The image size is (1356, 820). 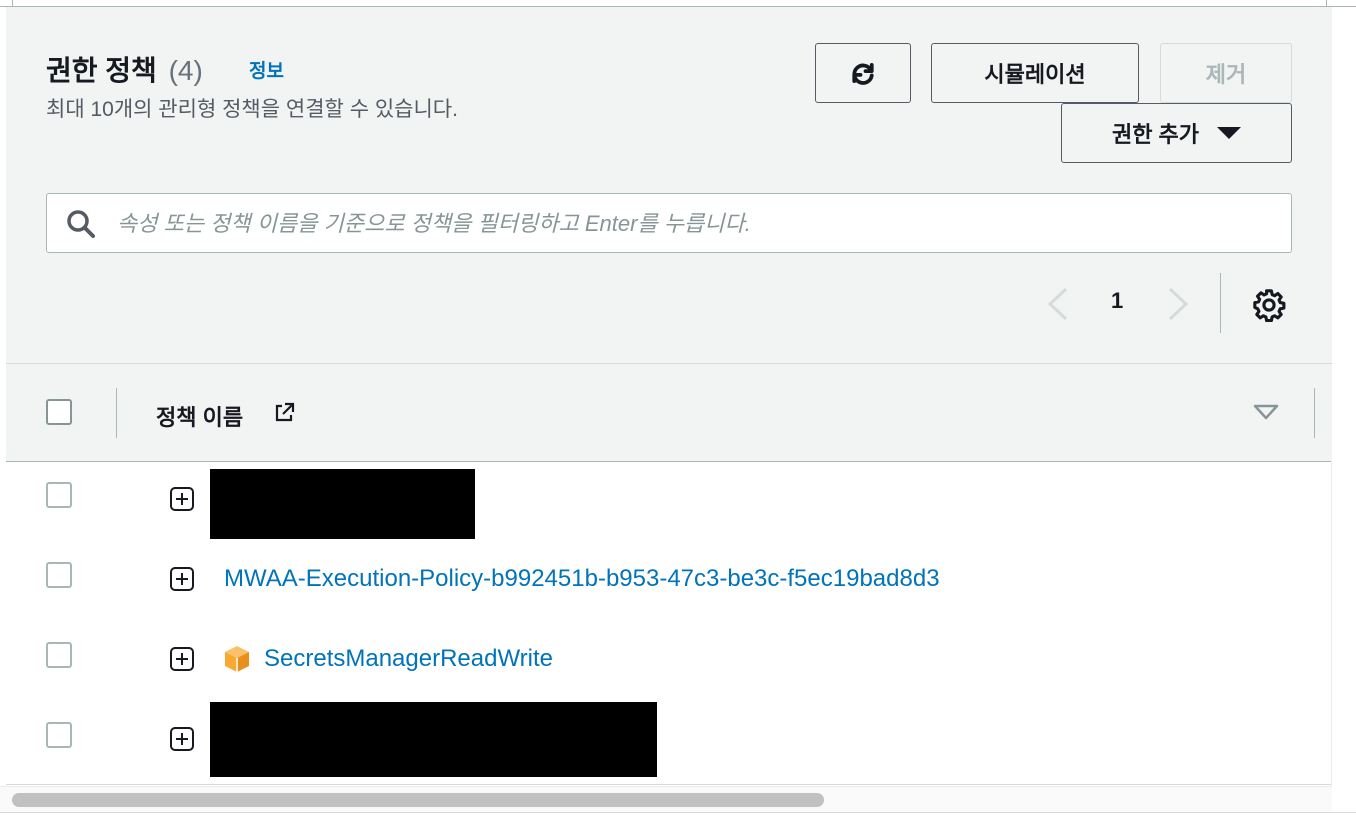 I want to click on caret-down-icon, so click(x=1229, y=133).